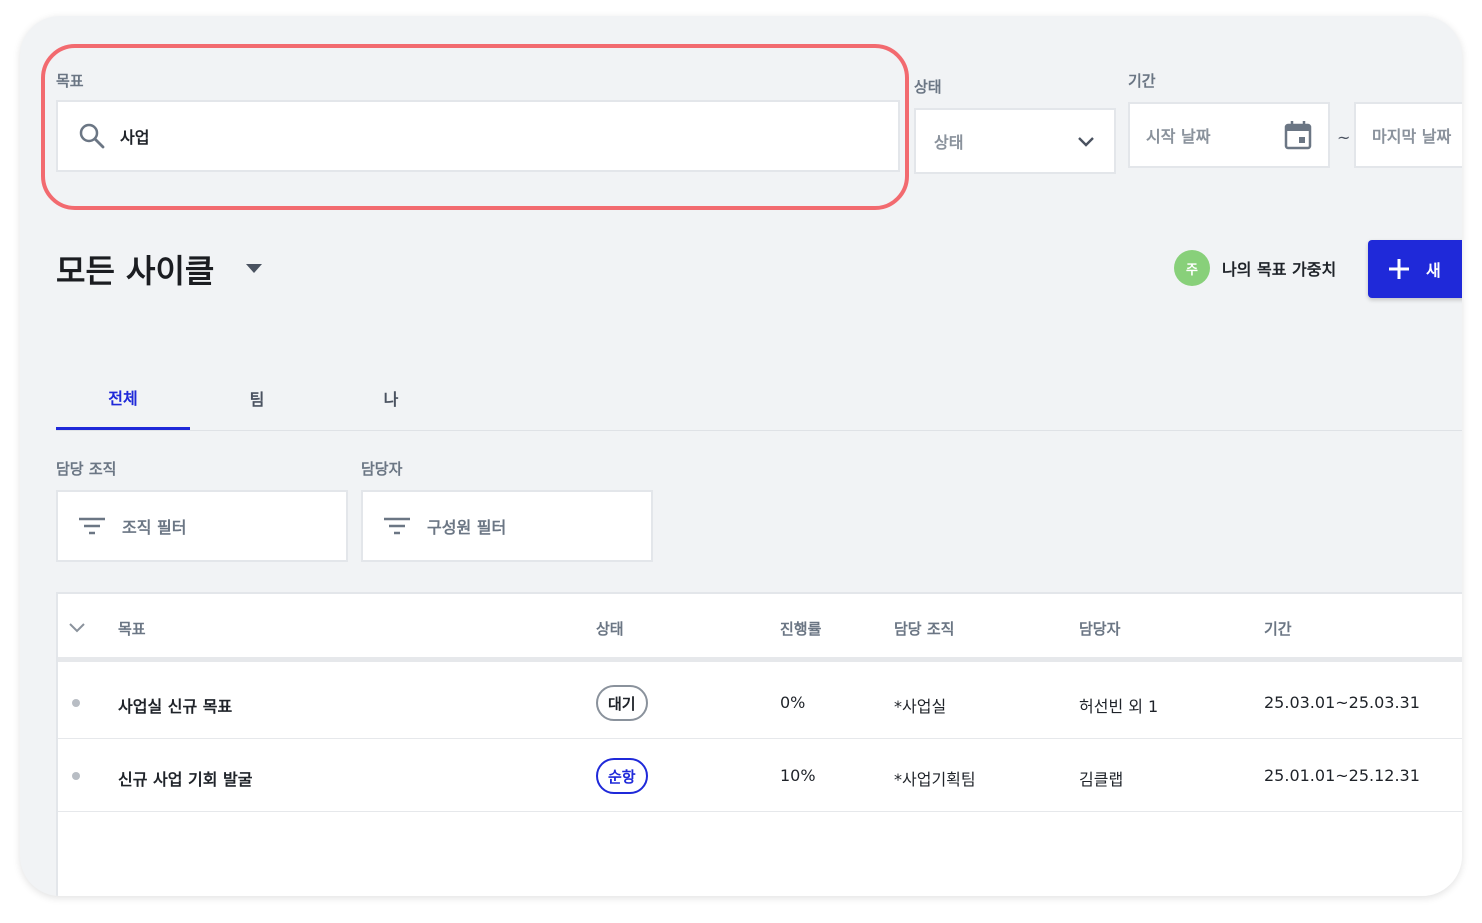  What do you see at coordinates (1119, 706) in the screenshot?
I see `assignee-name: 허선빈 외 1` at bounding box center [1119, 706].